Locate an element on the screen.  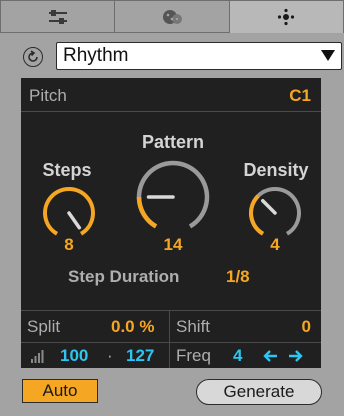
density-value: 4 is located at coordinates (275, 244).